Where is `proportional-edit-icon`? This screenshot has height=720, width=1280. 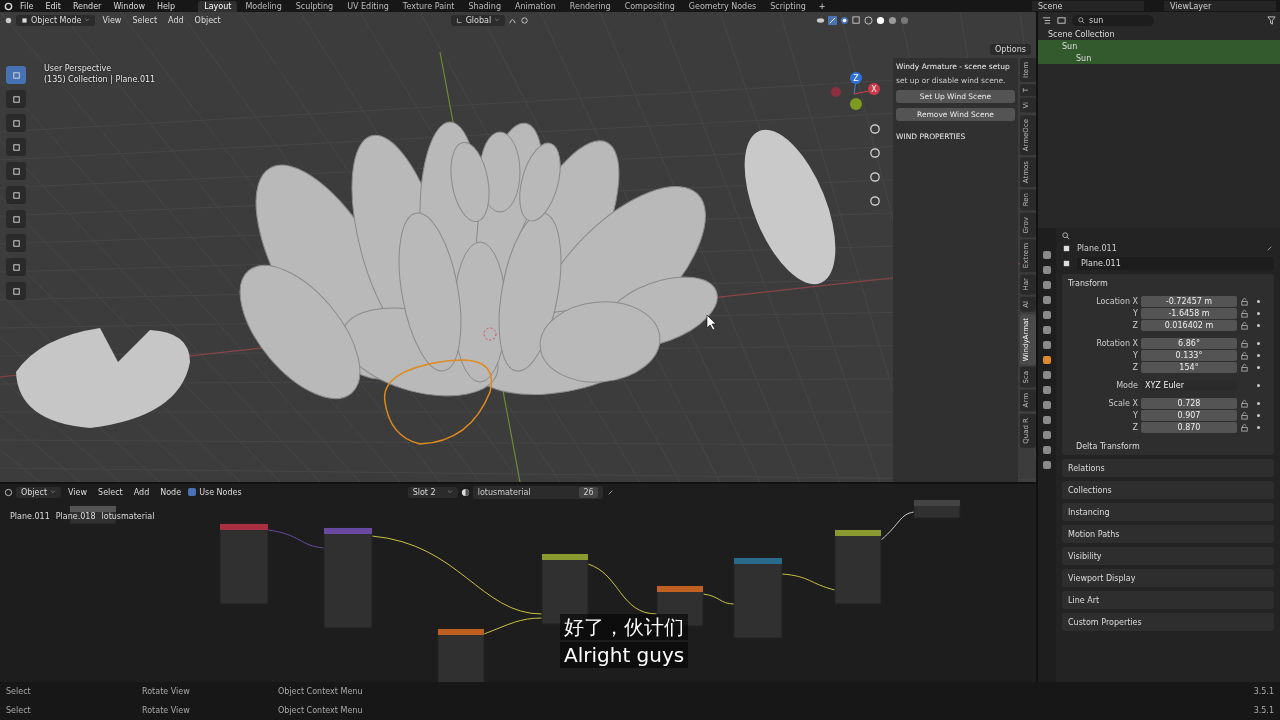 proportional-edit-icon is located at coordinates (525, 20).